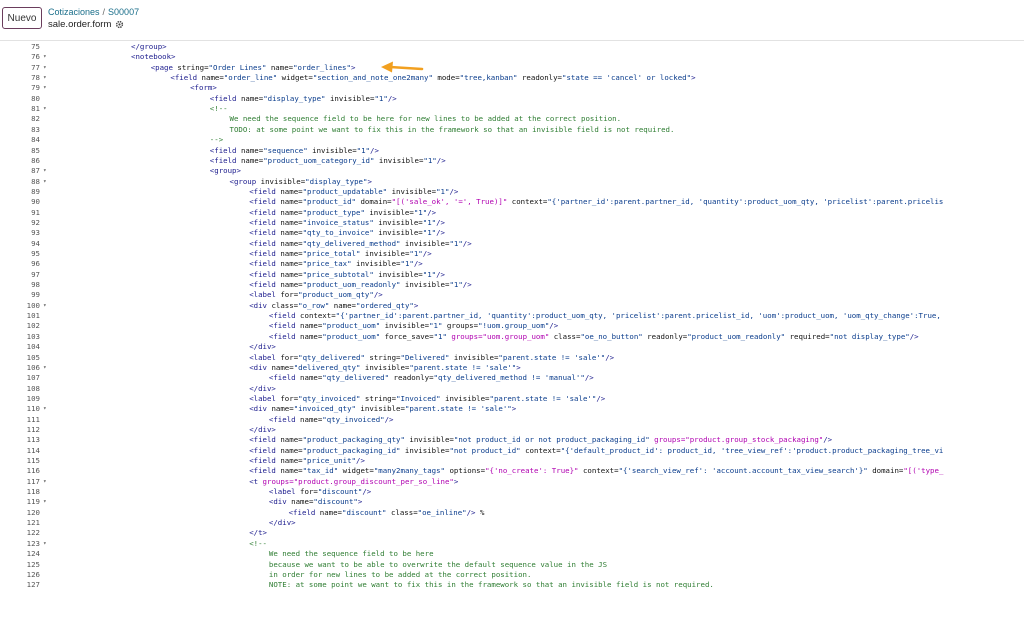 The width and height of the screenshot is (1024, 626). What do you see at coordinates (123, 12) in the screenshot?
I see `breadcrumb-current-link: S00007` at bounding box center [123, 12].